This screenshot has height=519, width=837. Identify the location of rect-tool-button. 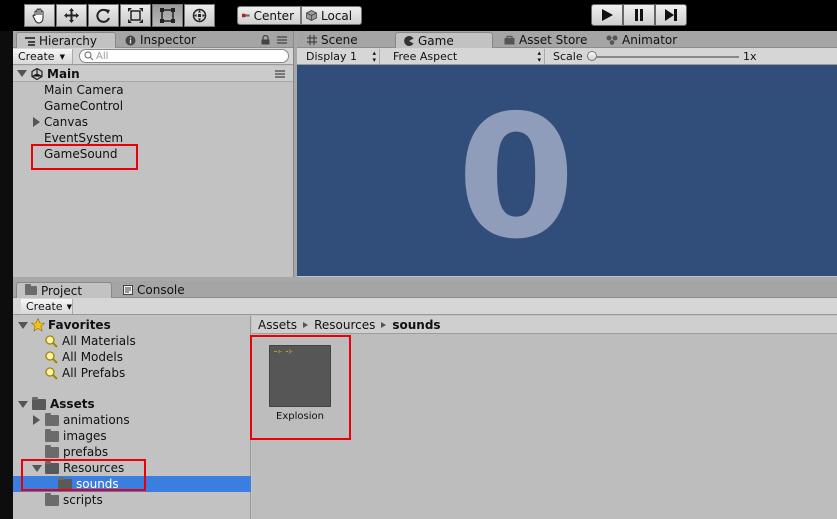
(167, 15).